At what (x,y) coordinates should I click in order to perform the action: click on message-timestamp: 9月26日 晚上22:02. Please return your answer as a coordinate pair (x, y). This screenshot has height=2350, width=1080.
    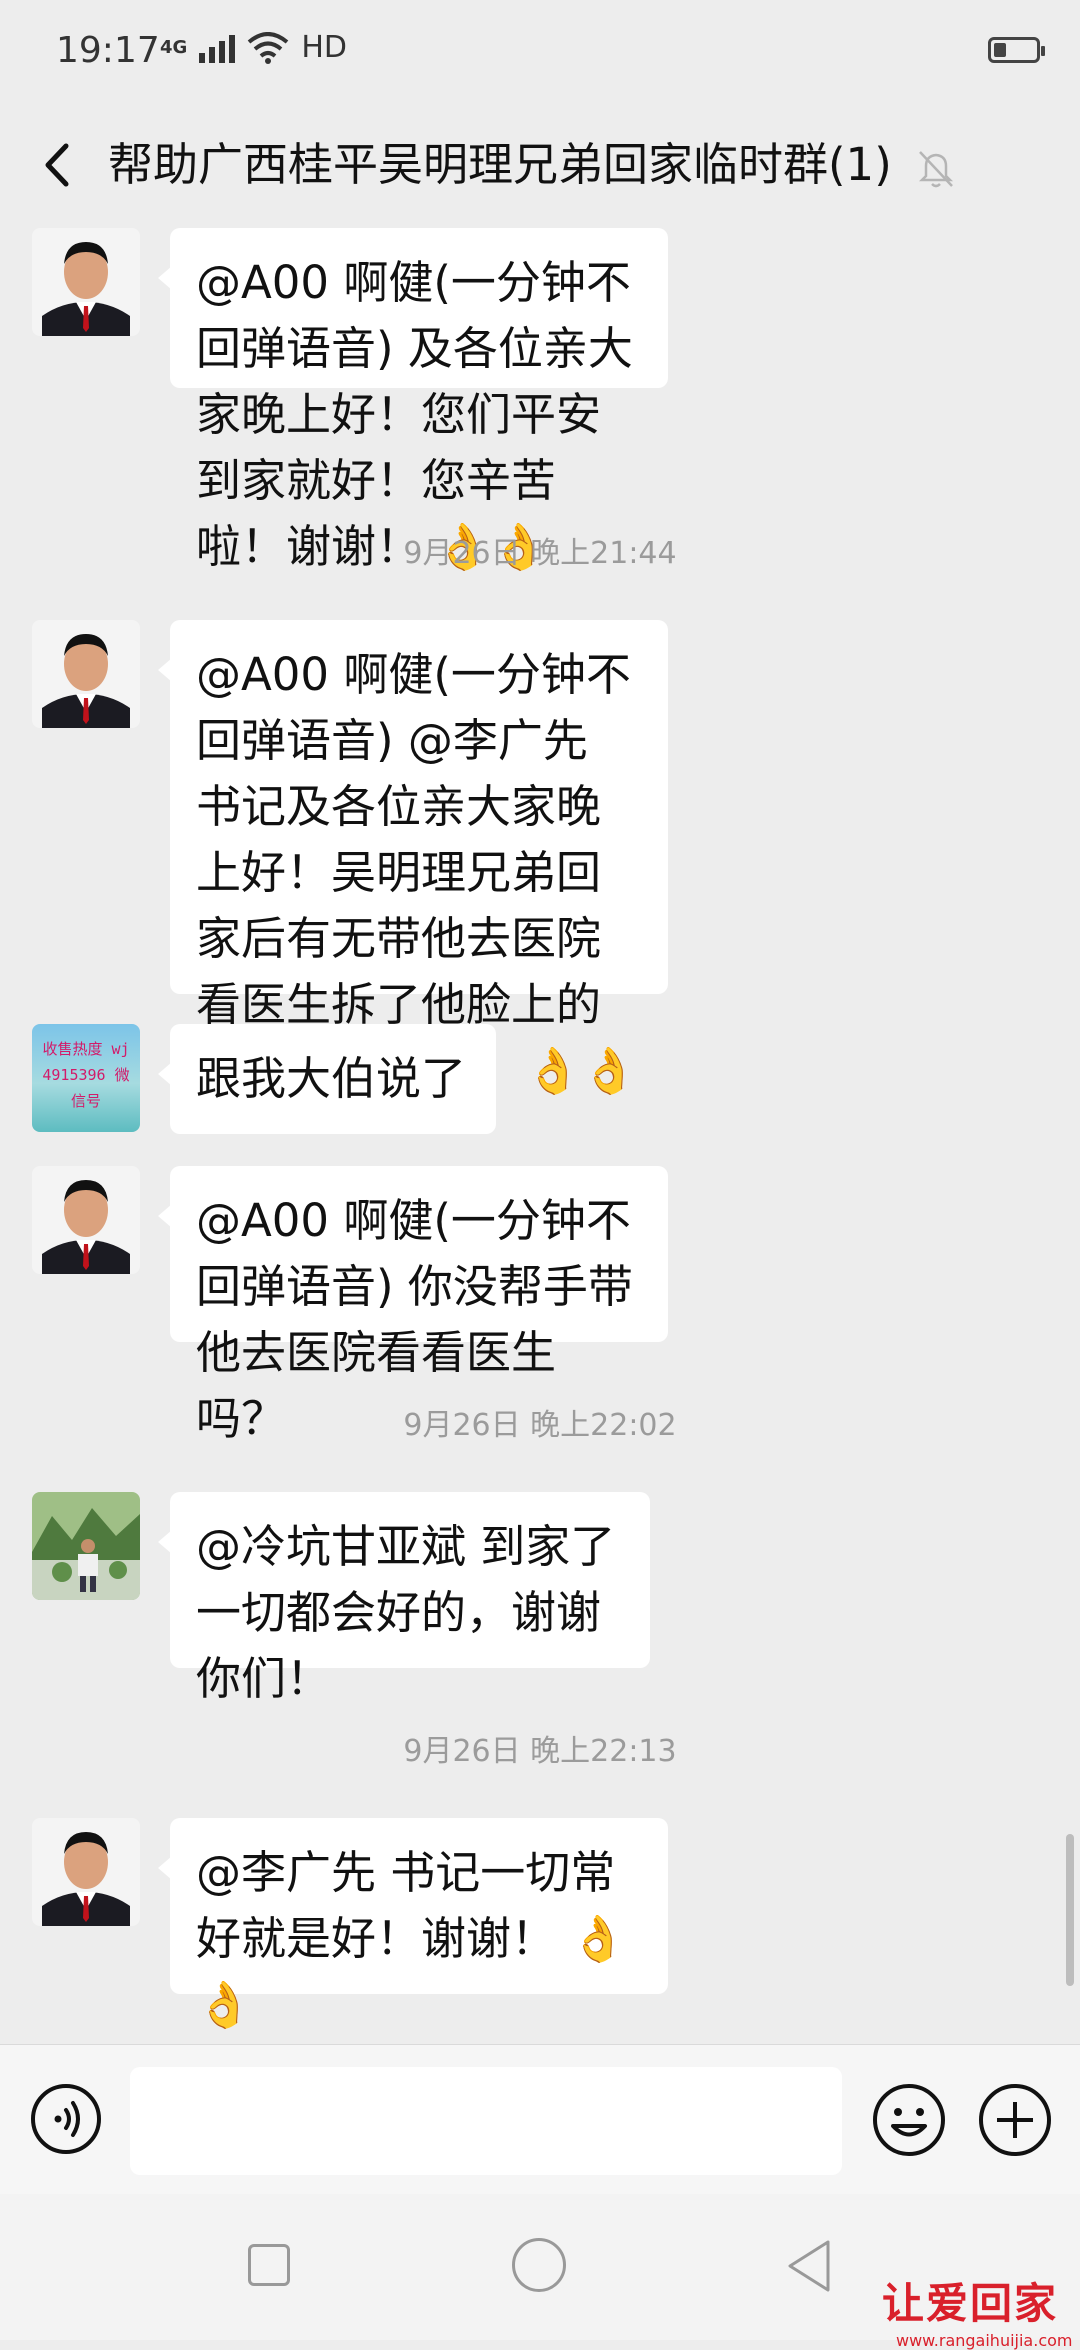
    Looking at the image, I should click on (540, 1425).